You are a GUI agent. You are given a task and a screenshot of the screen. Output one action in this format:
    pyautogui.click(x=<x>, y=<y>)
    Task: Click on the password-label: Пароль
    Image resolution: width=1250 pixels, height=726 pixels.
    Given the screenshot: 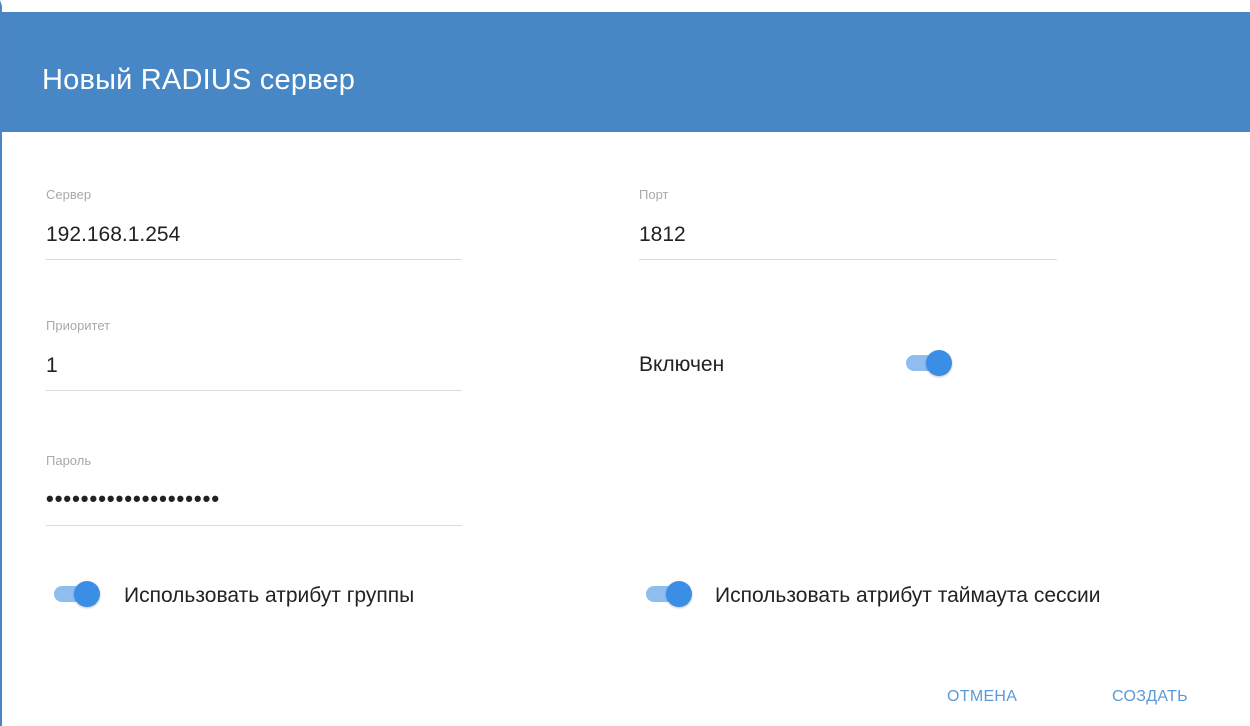 What is the action you would take?
    pyautogui.click(x=69, y=460)
    